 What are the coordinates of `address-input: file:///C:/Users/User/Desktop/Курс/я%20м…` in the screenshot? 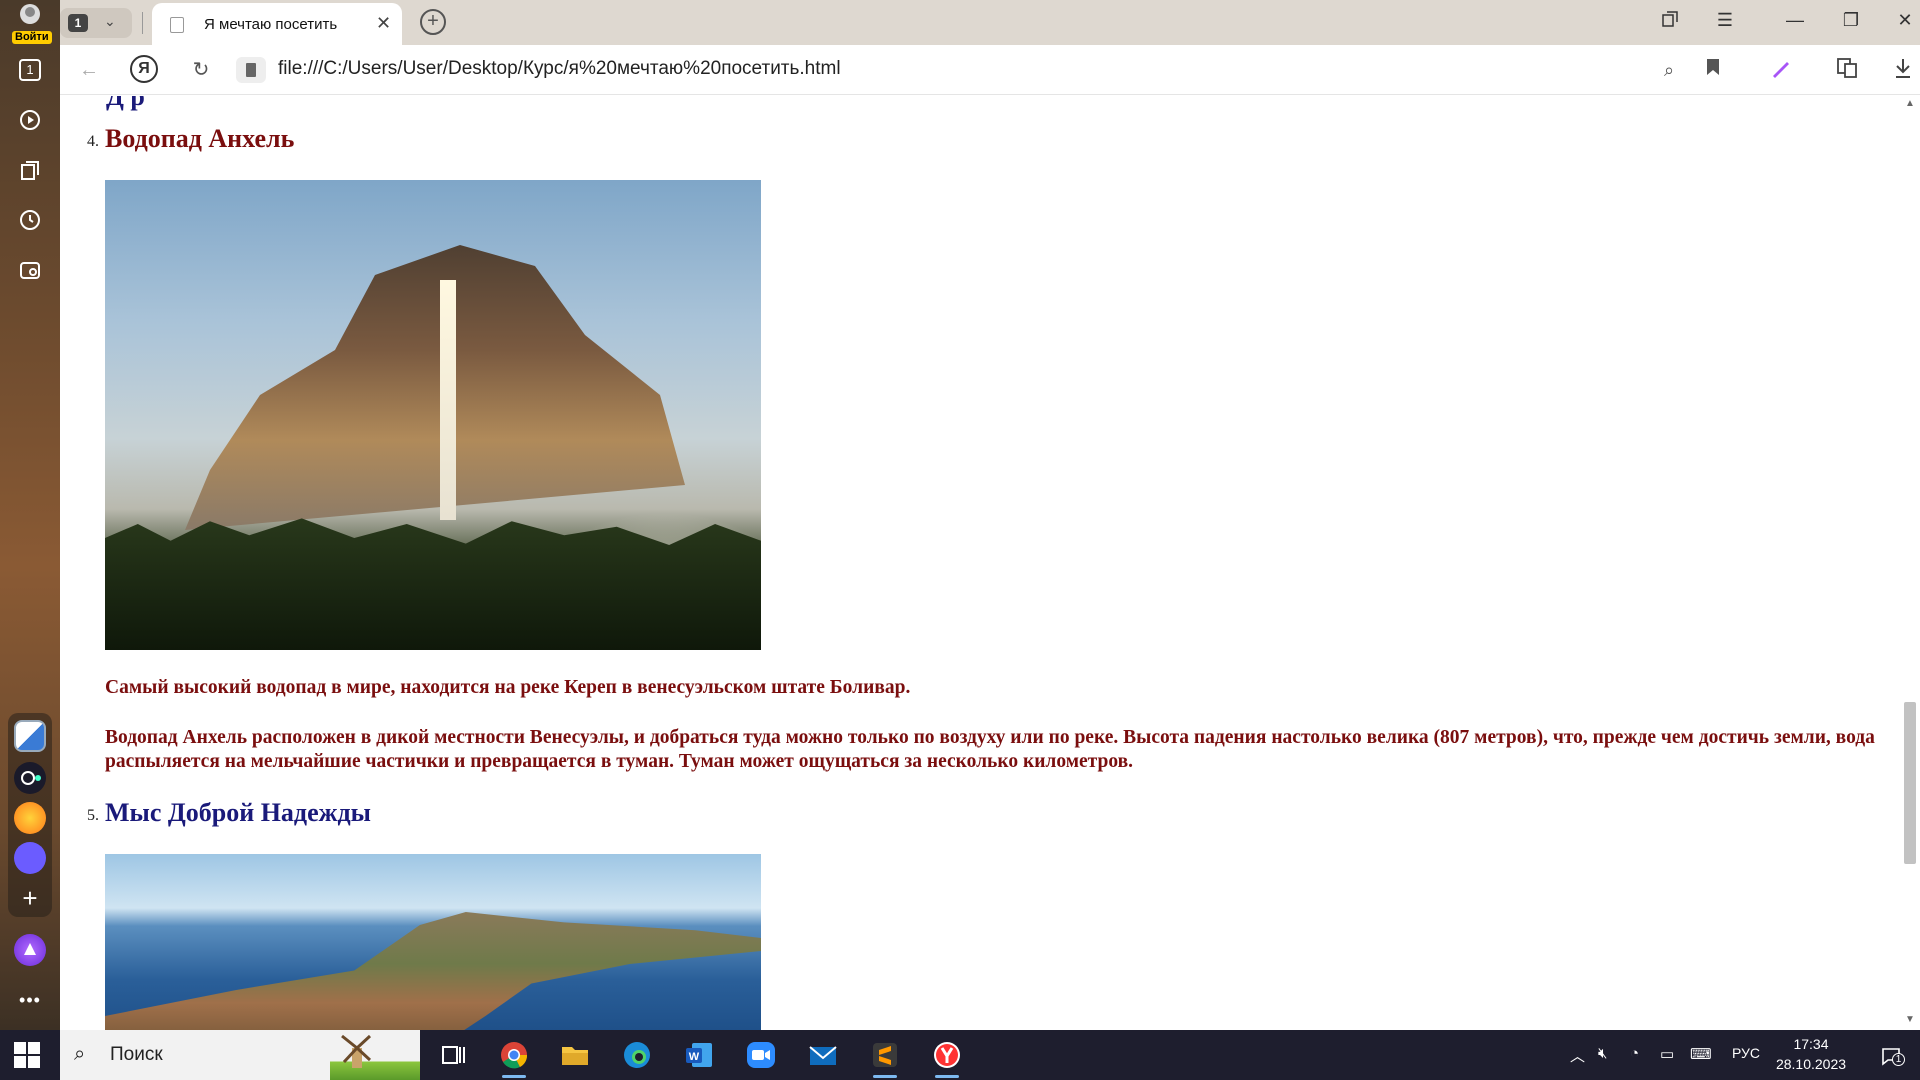 It's located at (559, 69).